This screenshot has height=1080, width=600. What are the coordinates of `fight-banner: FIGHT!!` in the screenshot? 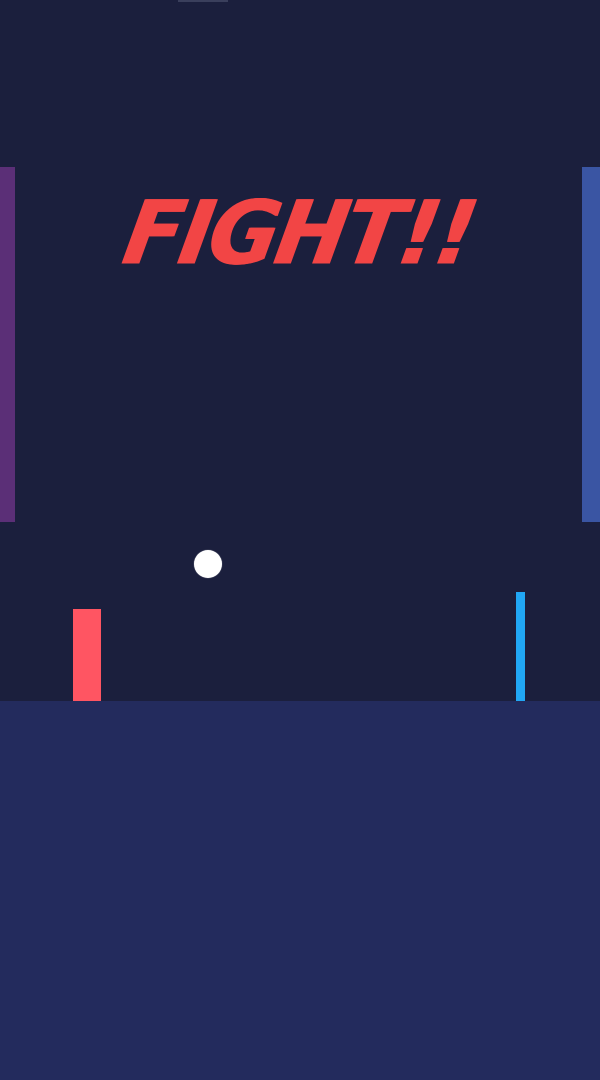 It's located at (300, 233).